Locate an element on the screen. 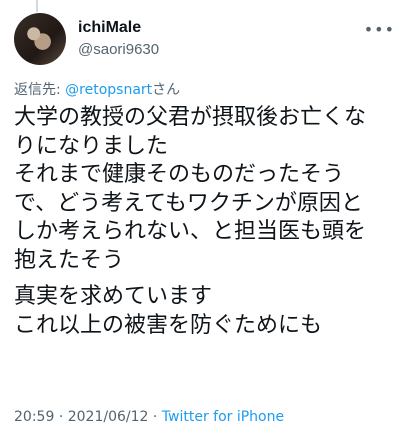  reply-to: 返信先: @retopsnartさん is located at coordinates (97, 89).